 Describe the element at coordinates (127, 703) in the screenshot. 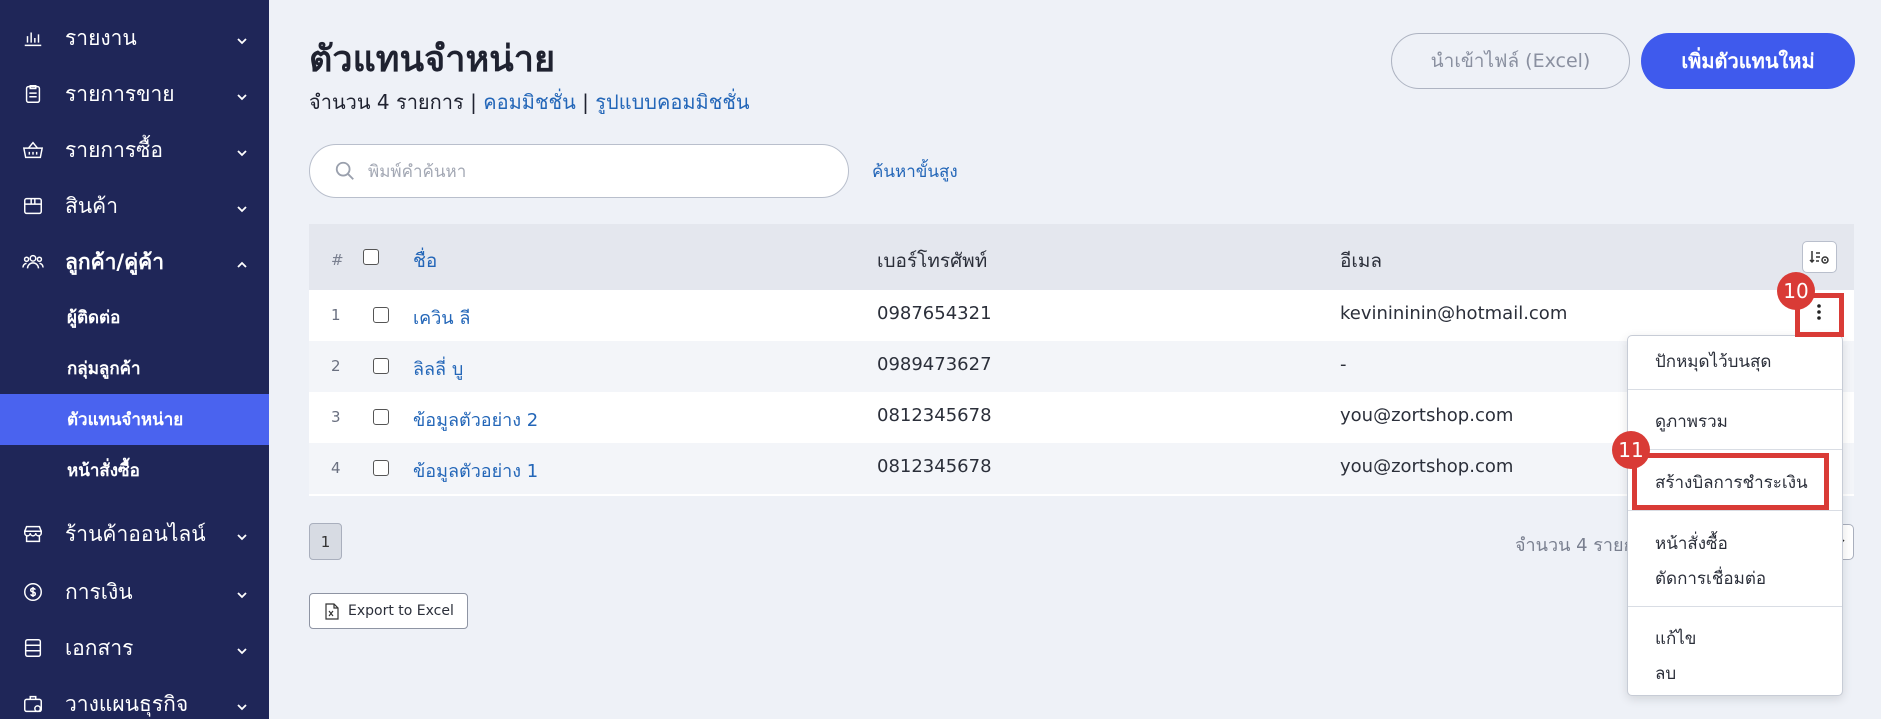

I see `sidebar-item-label: วางแผนธุรกิจ` at that location.